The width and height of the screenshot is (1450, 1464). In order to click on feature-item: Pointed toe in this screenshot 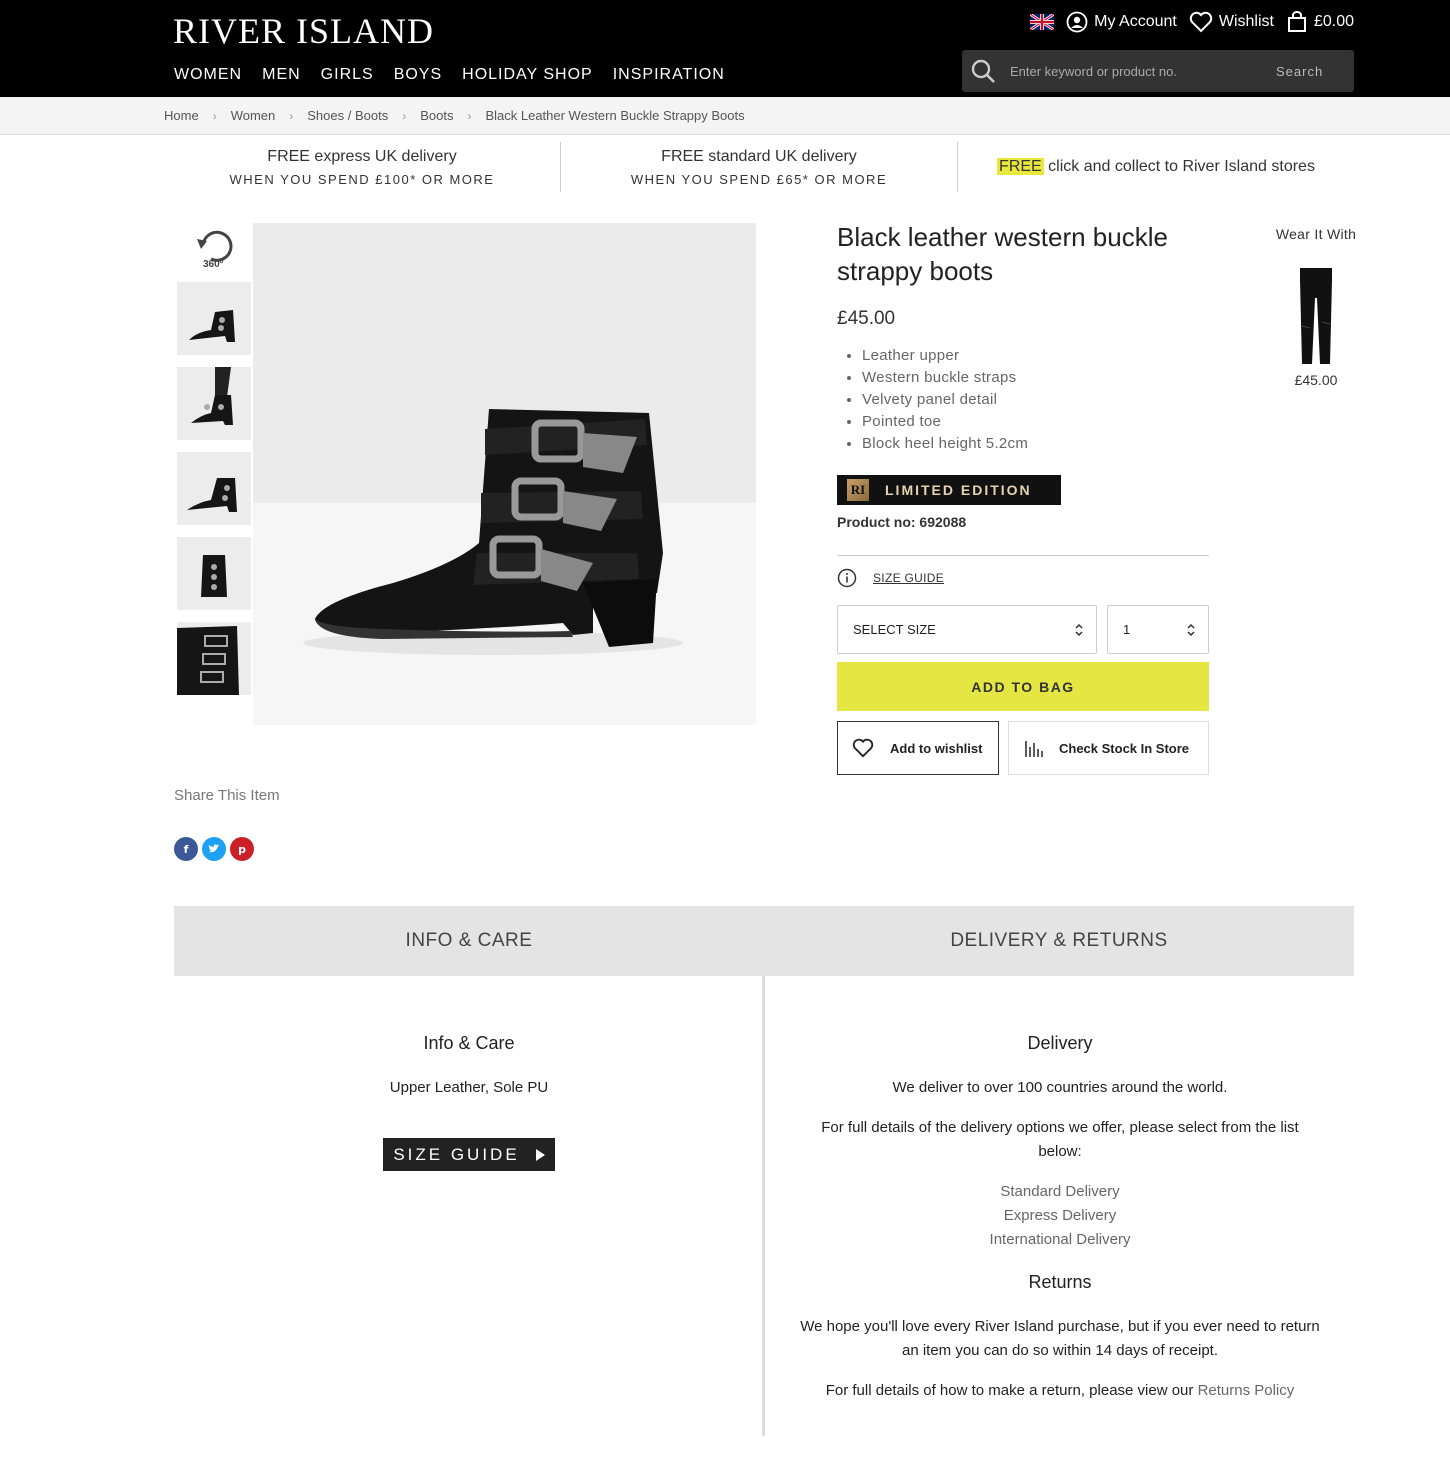, I will do `click(945, 422)`.